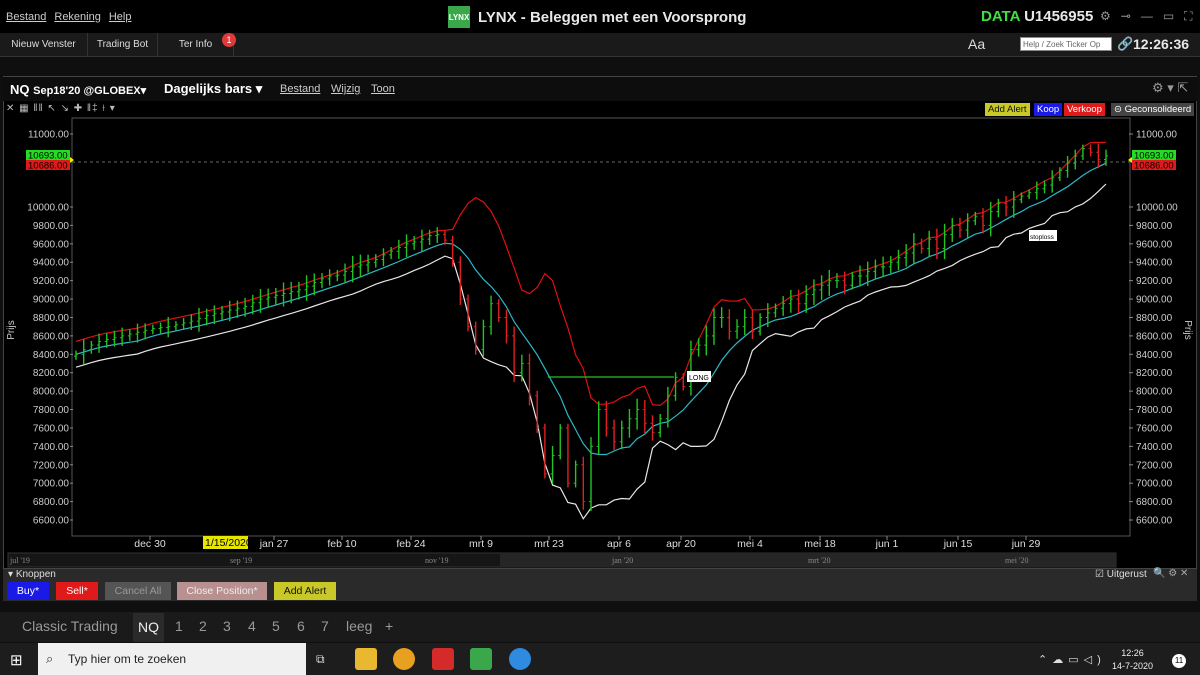 Image resolution: width=1200 pixels, height=675 pixels. What do you see at coordinates (681, 544) in the screenshot?
I see `x-tick-label: apr 20` at bounding box center [681, 544].